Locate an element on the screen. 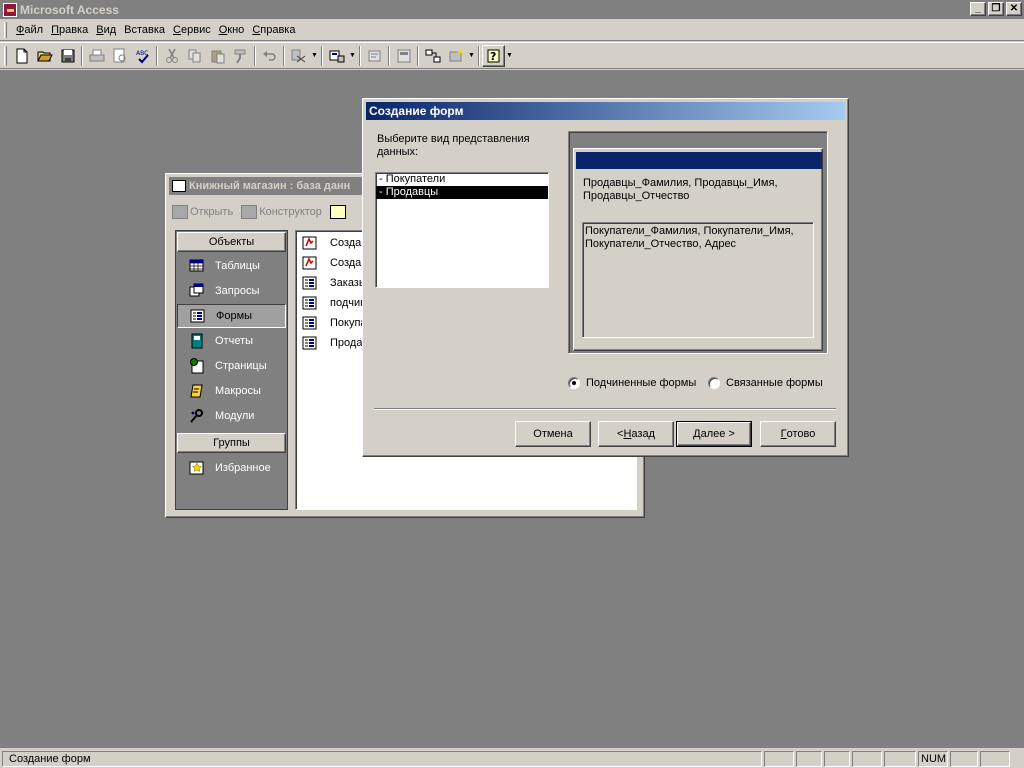 The height and width of the screenshot is (768, 1024). groups-header: Группы is located at coordinates (231, 443).